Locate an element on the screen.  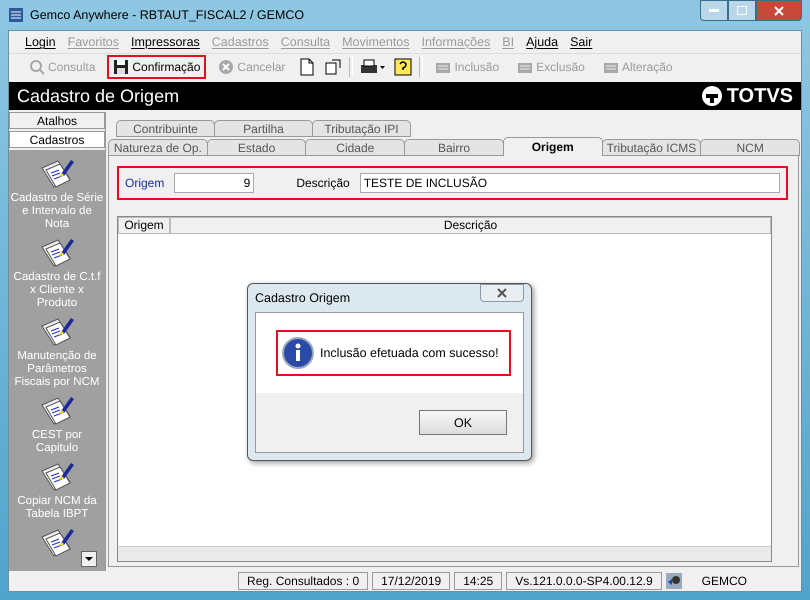
field-label: Origem is located at coordinates (144, 183).